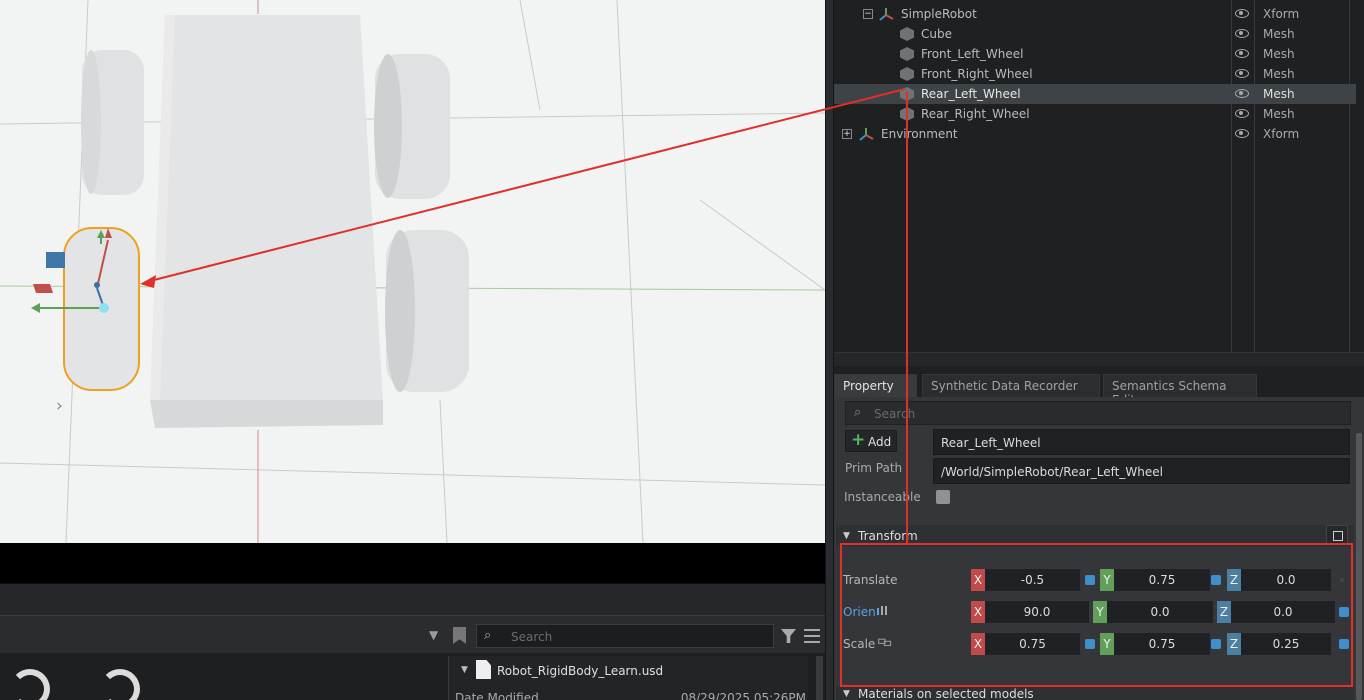  Describe the element at coordinates (625, 636) in the screenshot. I see `content-search-input: ⌕ Search` at that location.